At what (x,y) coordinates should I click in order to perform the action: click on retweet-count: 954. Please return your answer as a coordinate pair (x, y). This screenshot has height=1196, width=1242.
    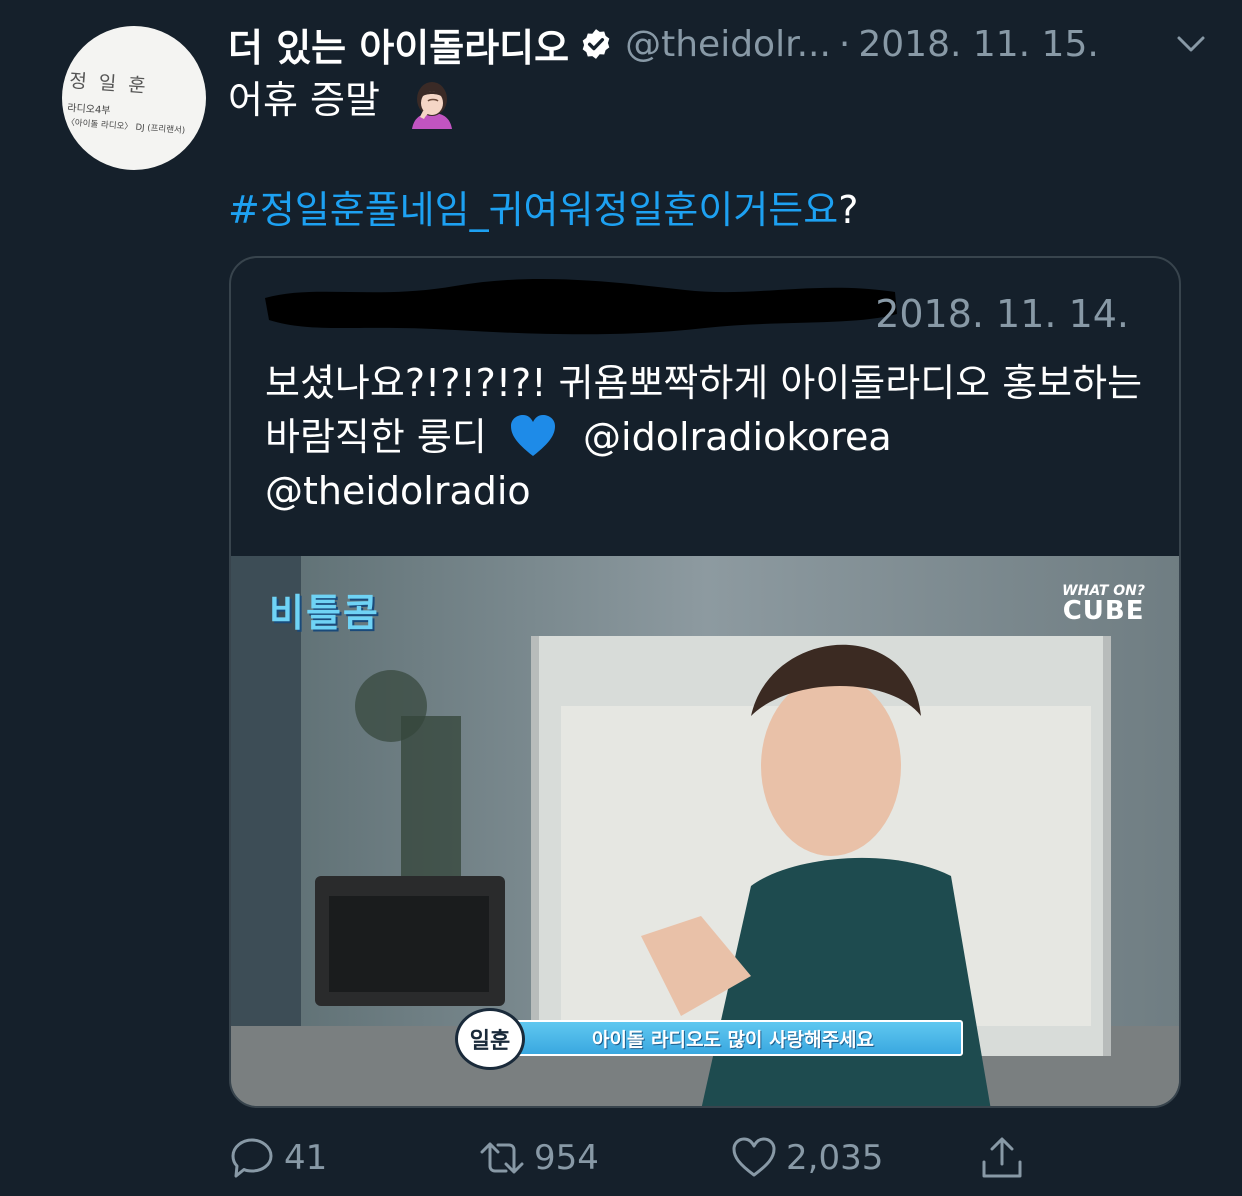
    Looking at the image, I should click on (566, 1158).